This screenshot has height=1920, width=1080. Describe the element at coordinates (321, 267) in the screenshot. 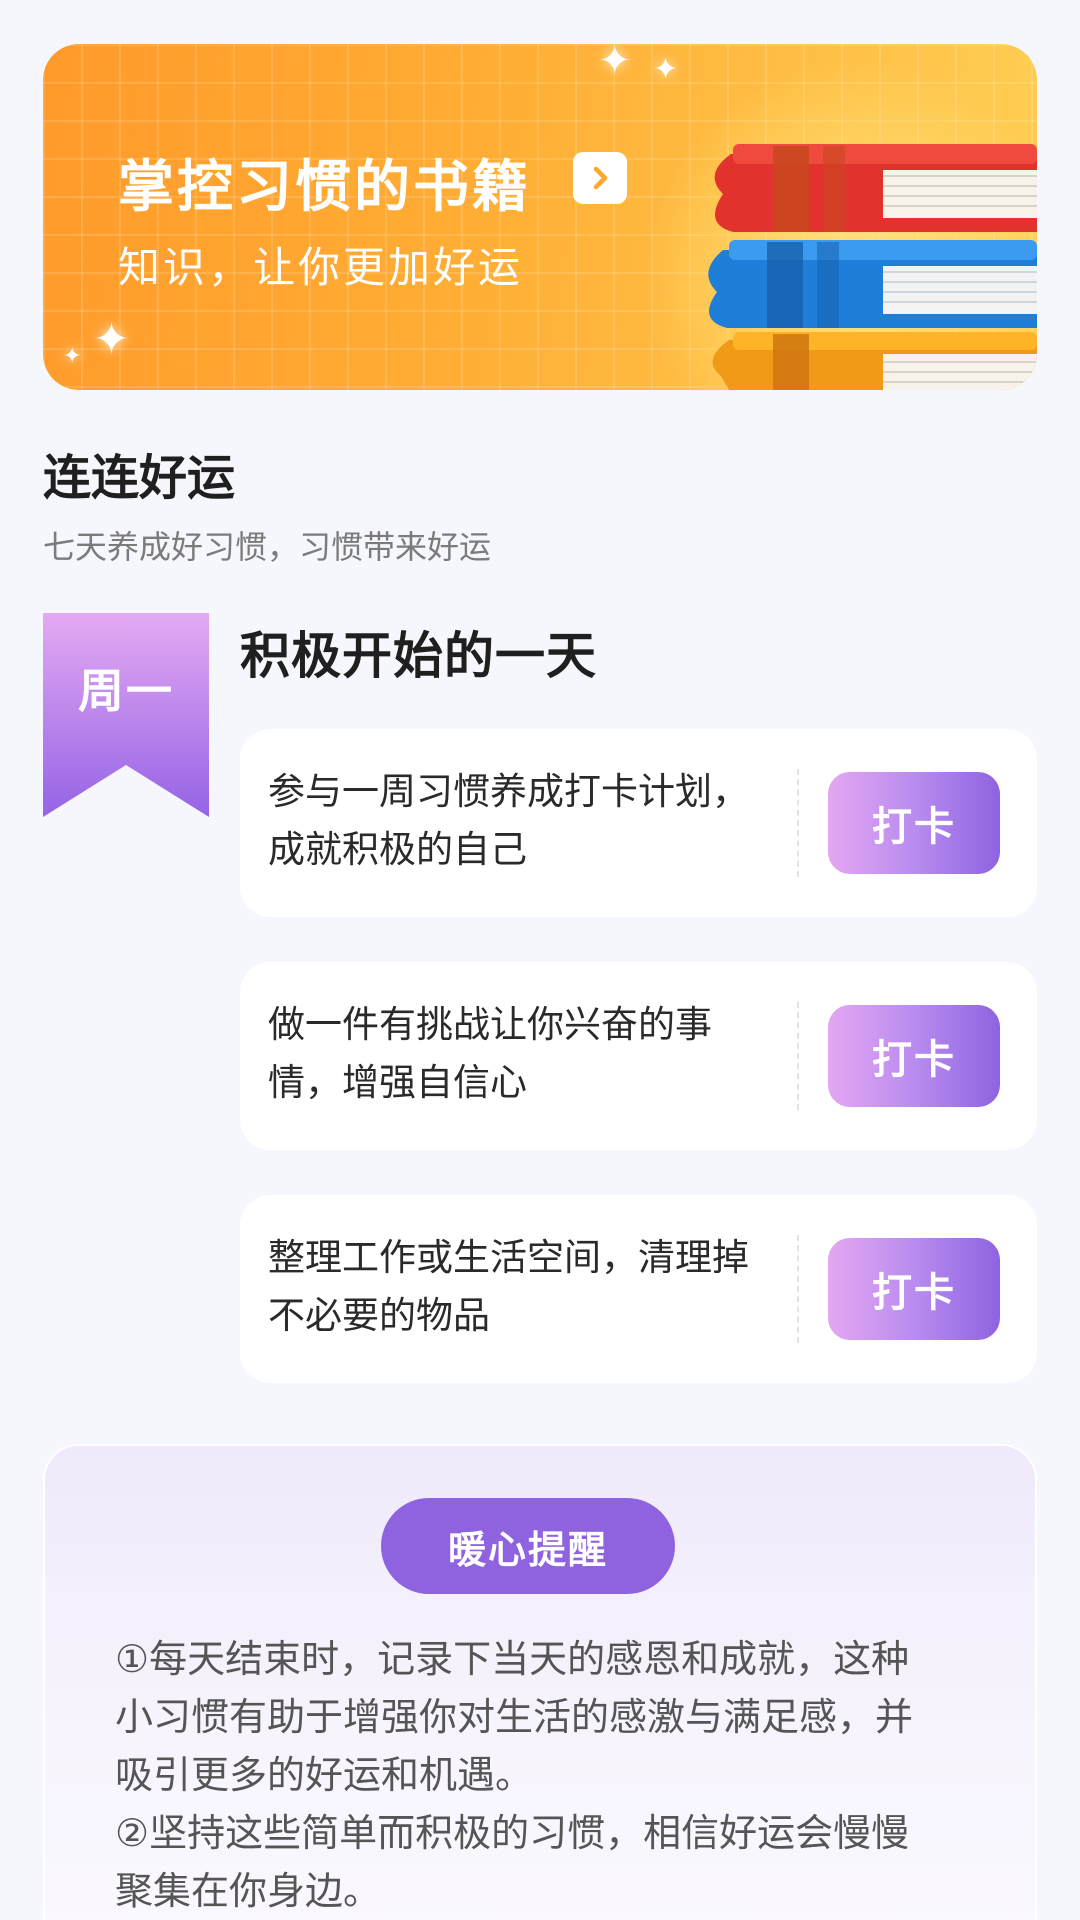

I see `banner-subtitle: 知识，让你更加好运` at that location.